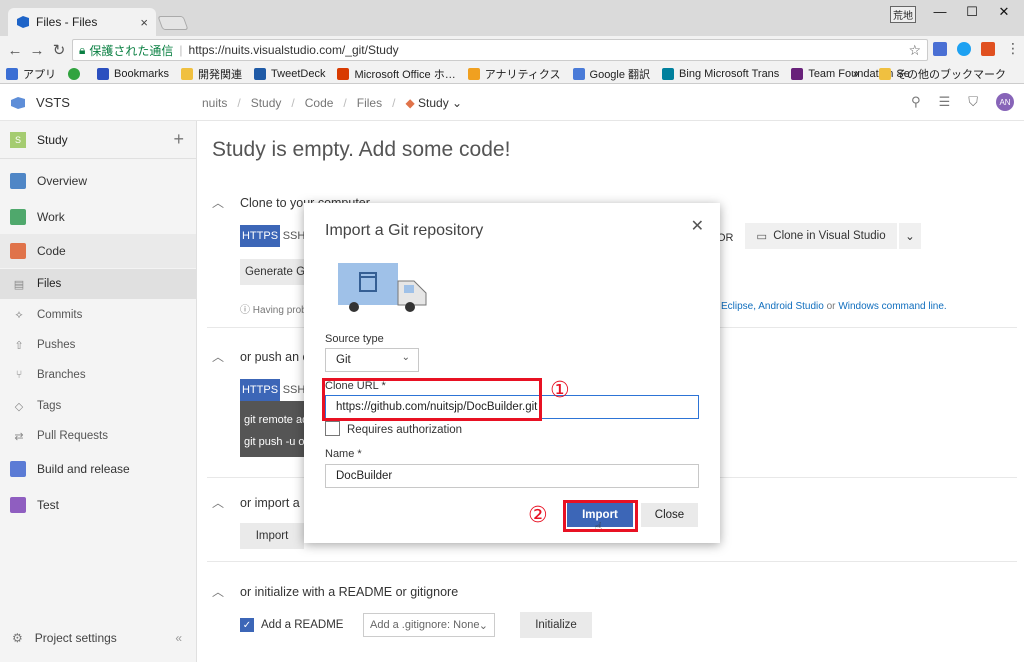 The height and width of the screenshot is (662, 1024). Describe the element at coordinates (410, 103) in the screenshot. I see `git-icon: ◆` at that location.